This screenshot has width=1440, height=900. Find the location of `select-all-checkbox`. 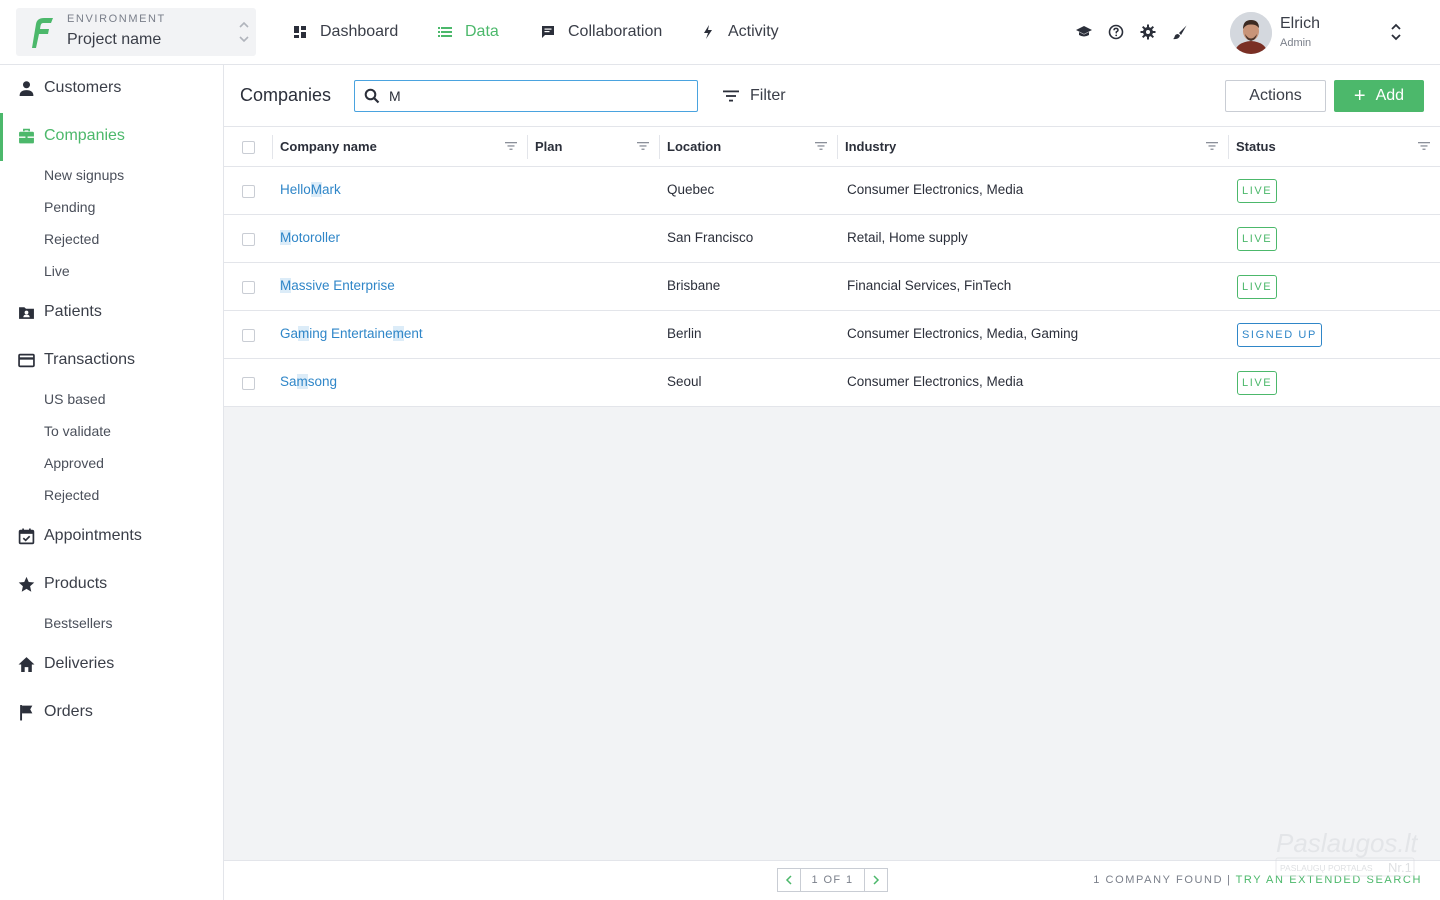

select-all-checkbox is located at coordinates (248, 147).